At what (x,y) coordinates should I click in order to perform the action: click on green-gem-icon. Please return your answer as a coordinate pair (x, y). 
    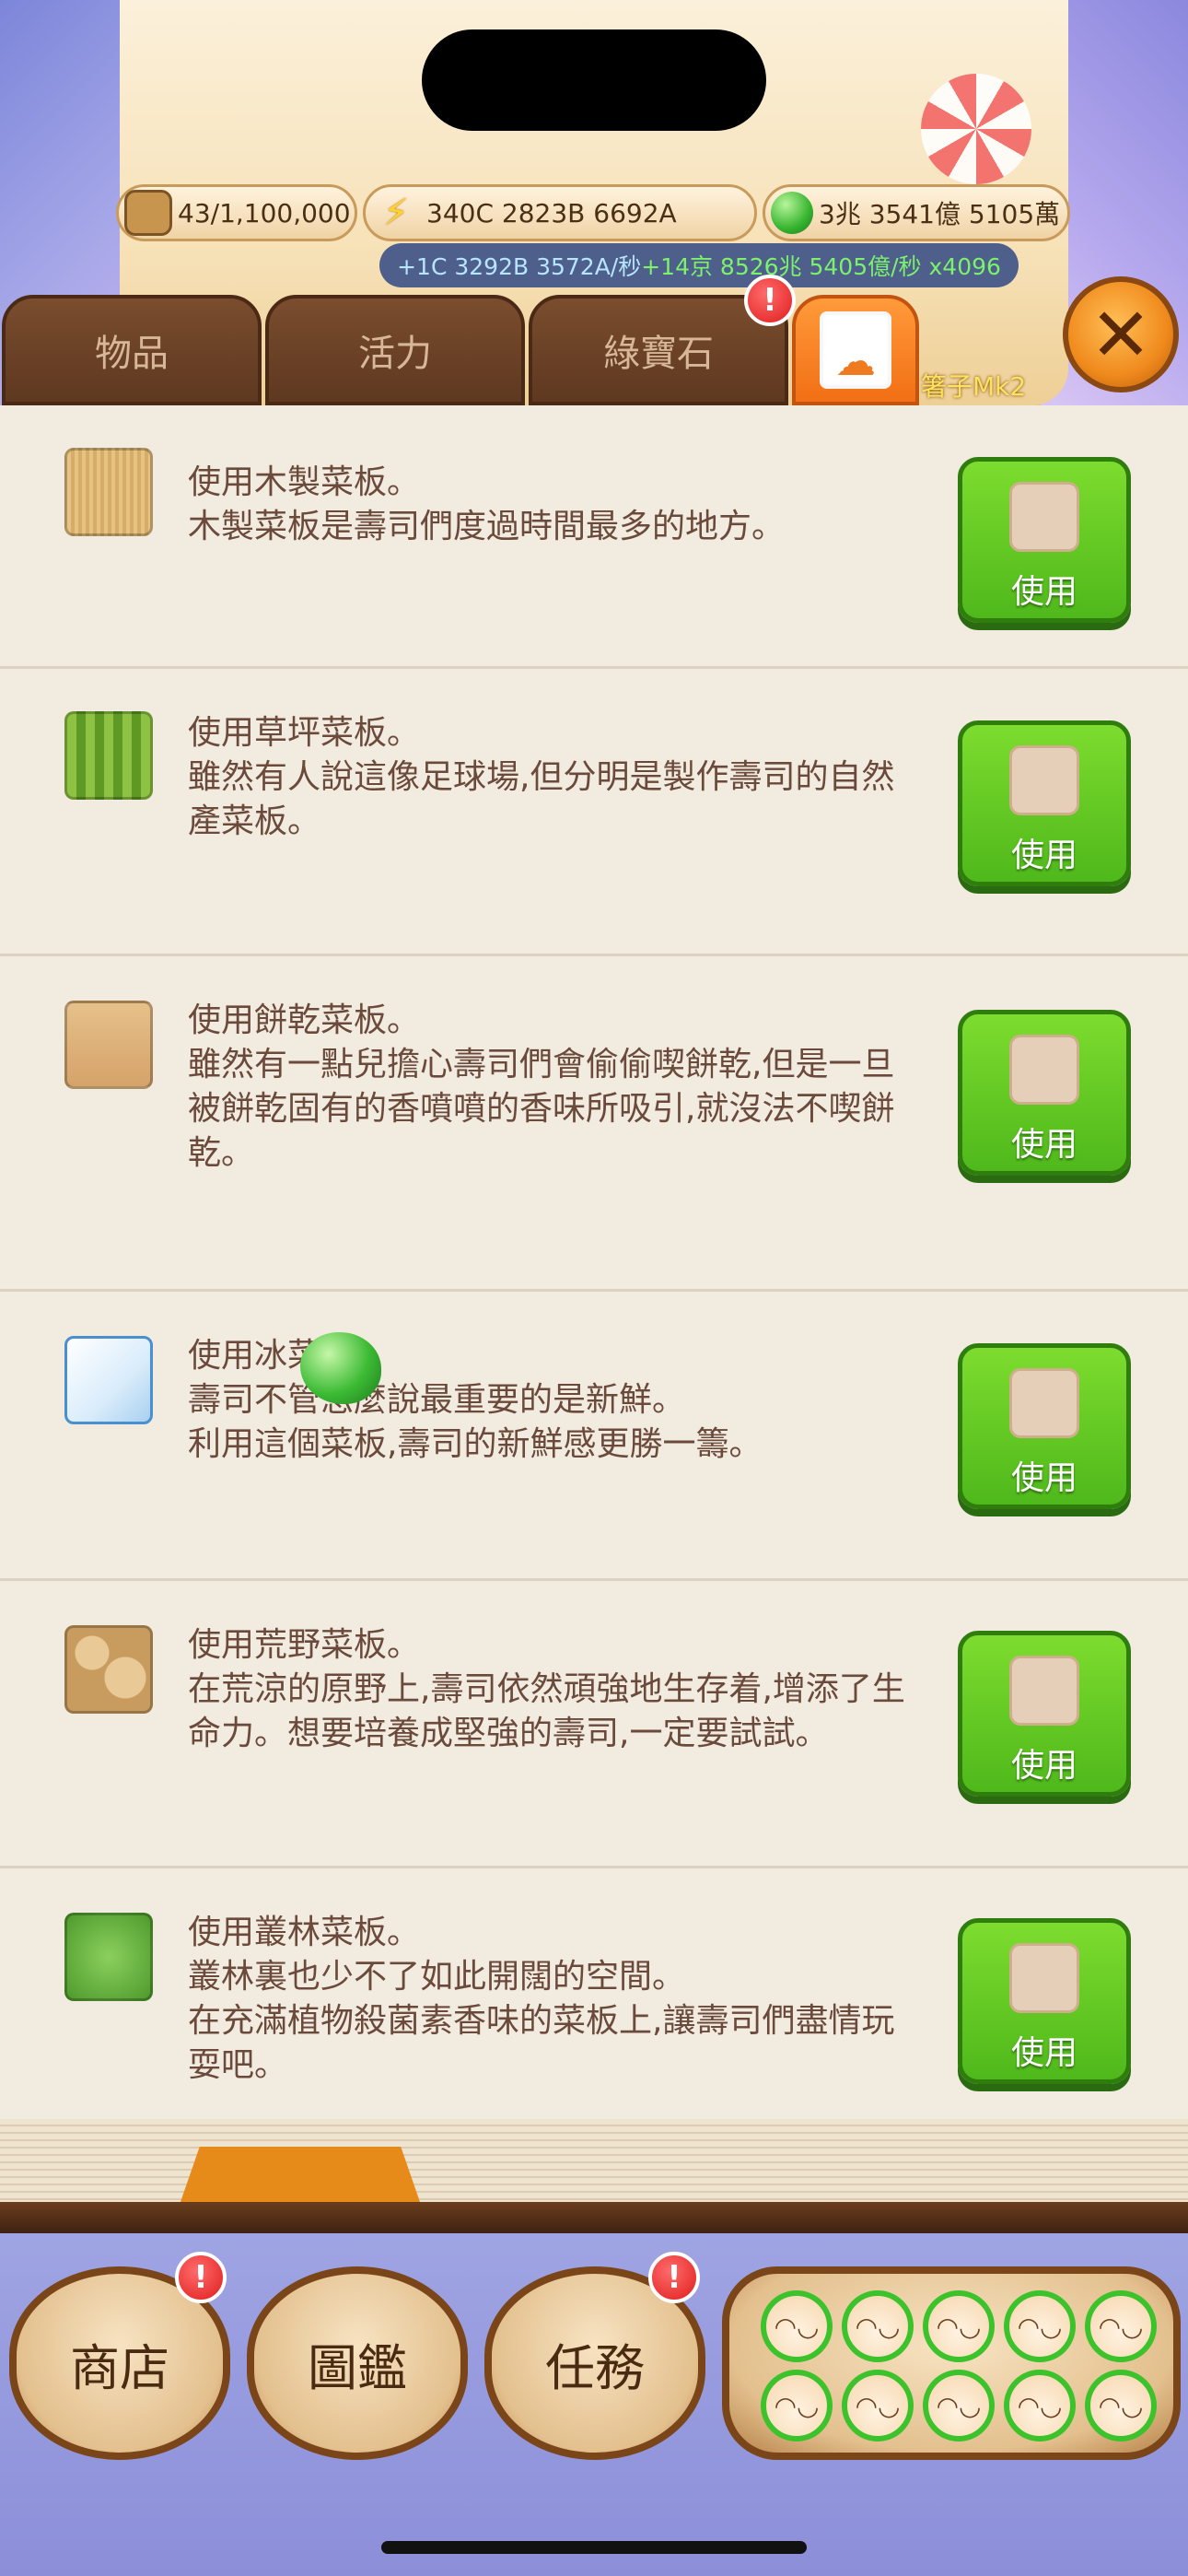
    Looking at the image, I should click on (792, 213).